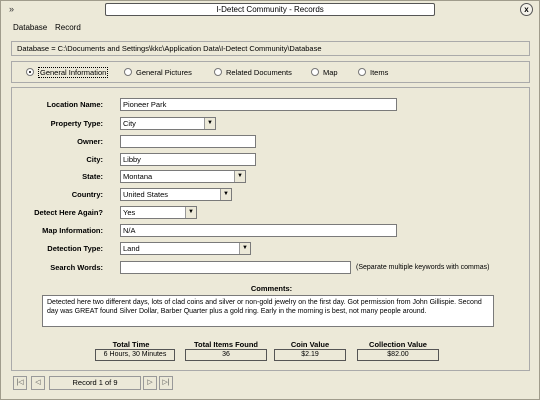 This screenshot has width=540, height=400. I want to click on title-bar: » I-Detect Community - Records x, so click(270, 10).